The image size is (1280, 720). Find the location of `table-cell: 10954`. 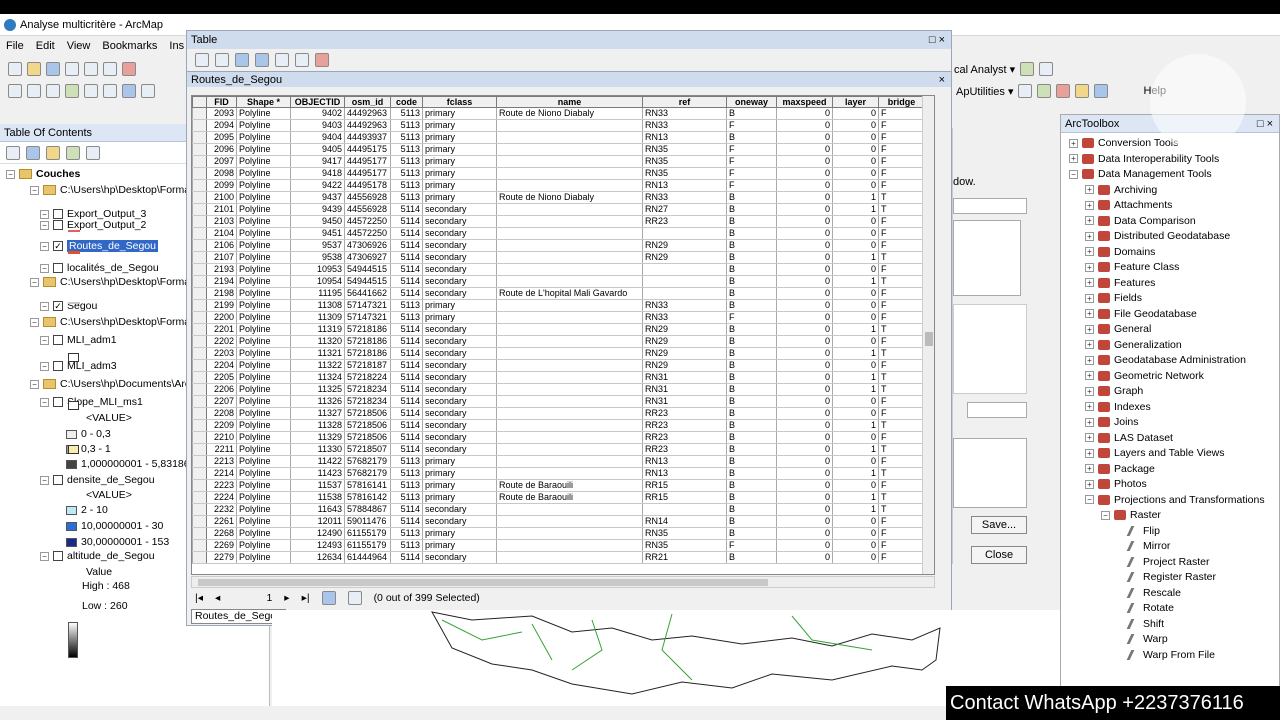

table-cell: 10954 is located at coordinates (317, 281).